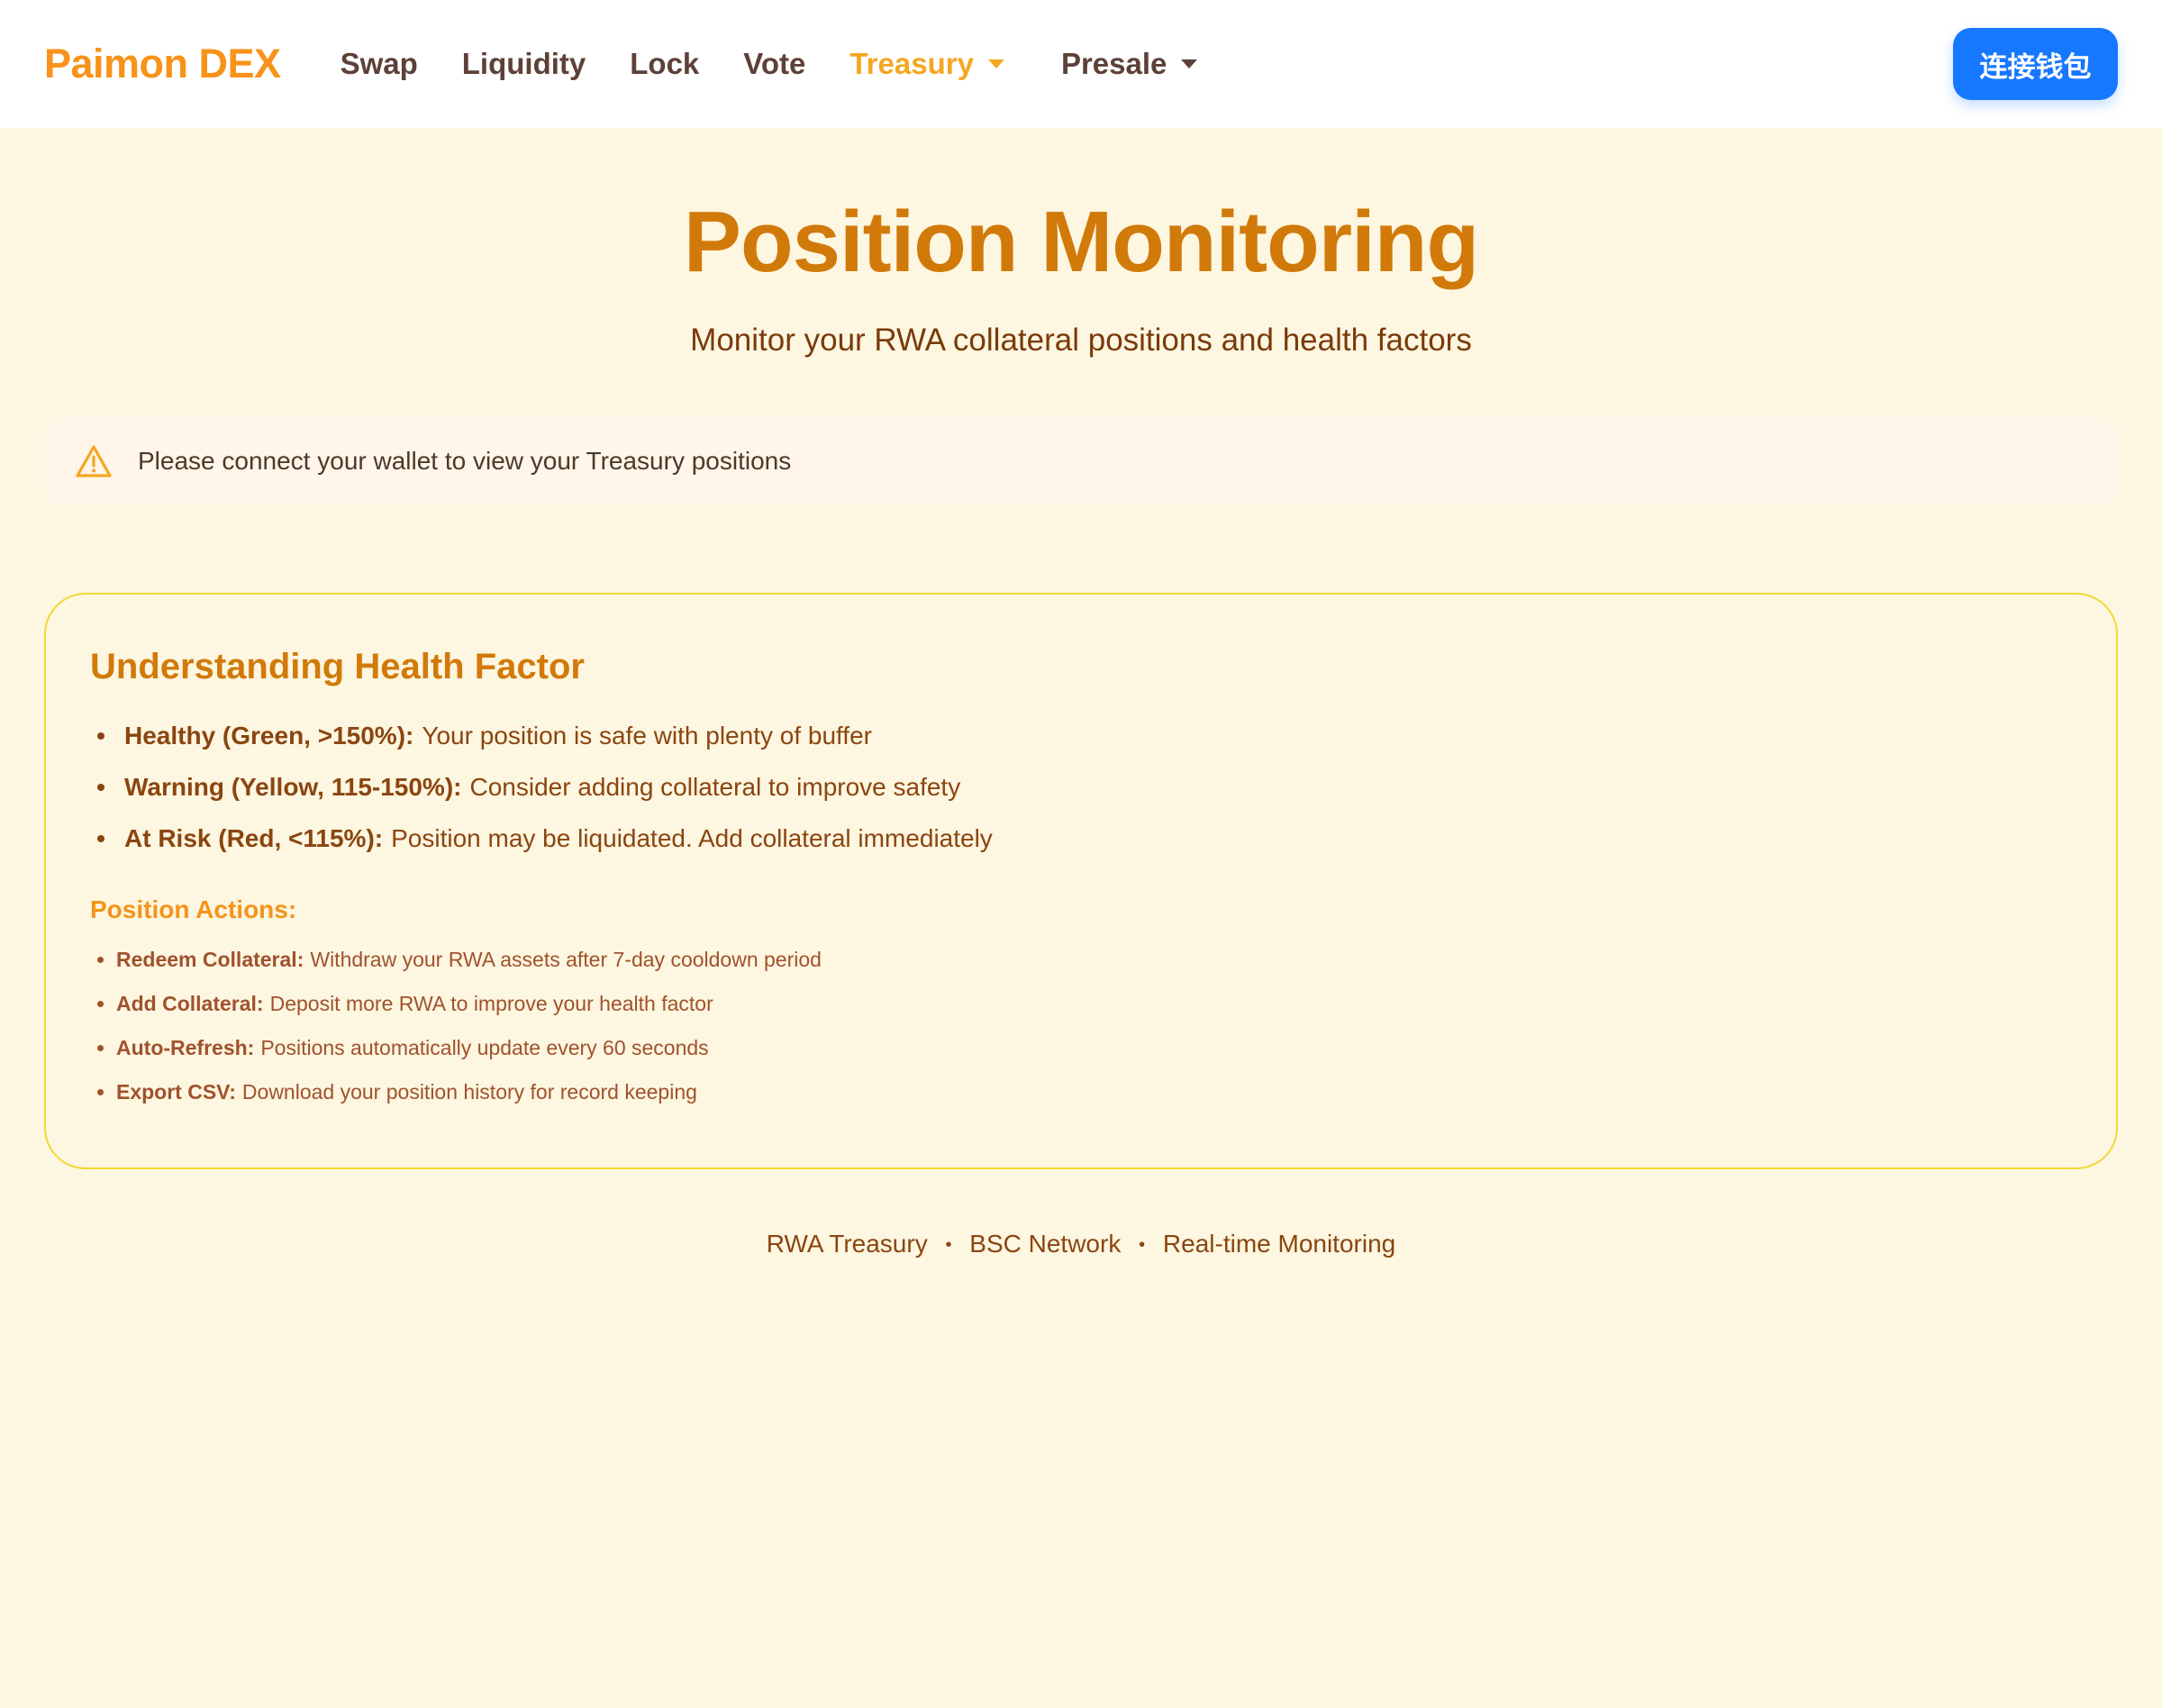 Image resolution: width=2162 pixels, height=1708 pixels. Describe the element at coordinates (1081, 242) in the screenshot. I see `page-title: Position Monitoring` at that location.